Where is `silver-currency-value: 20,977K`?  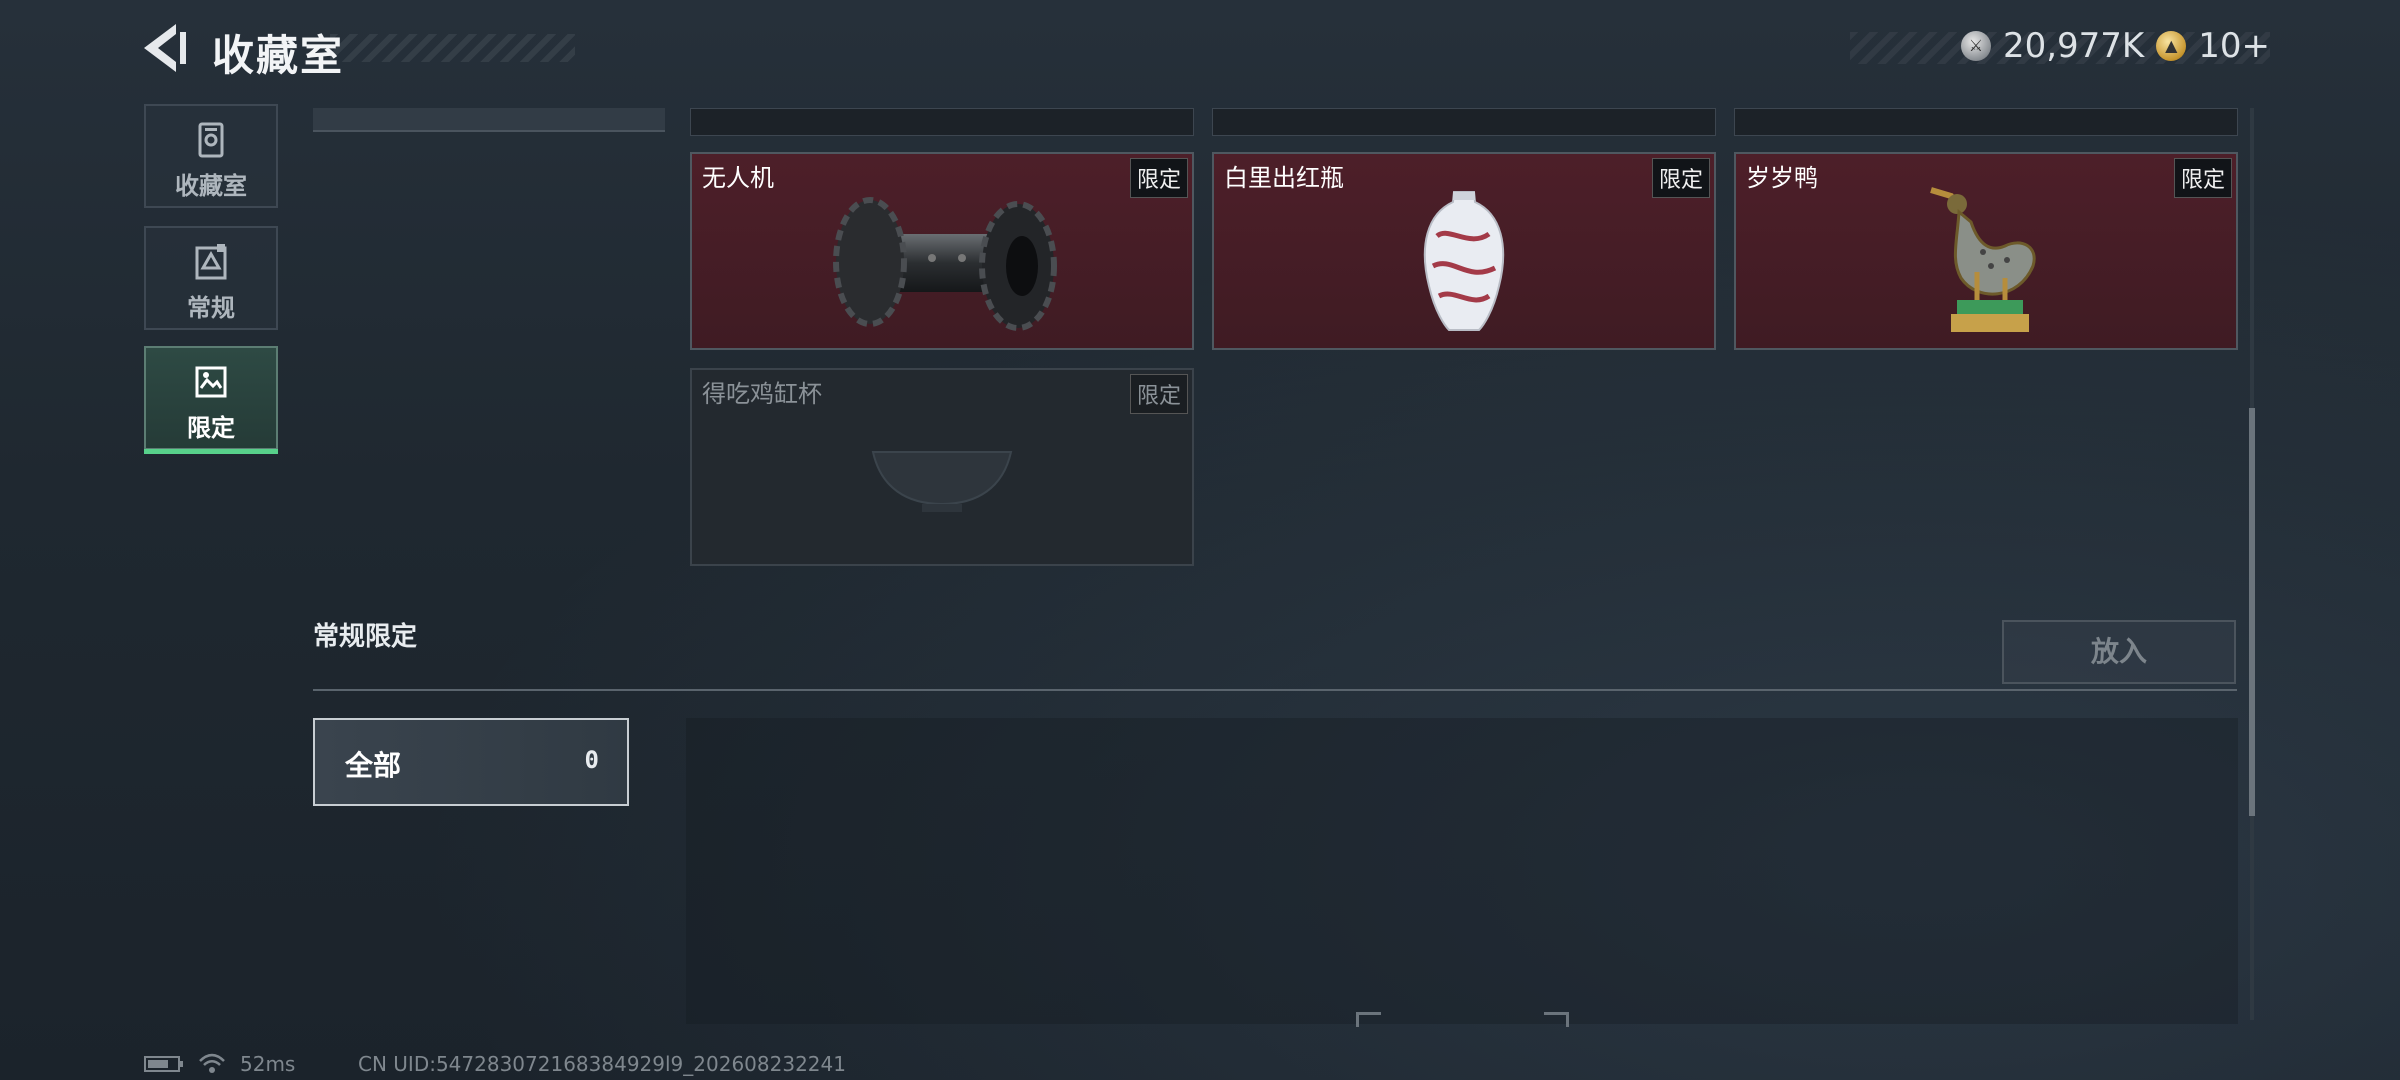
silver-currency-value: 20,977K is located at coordinates (2073, 46).